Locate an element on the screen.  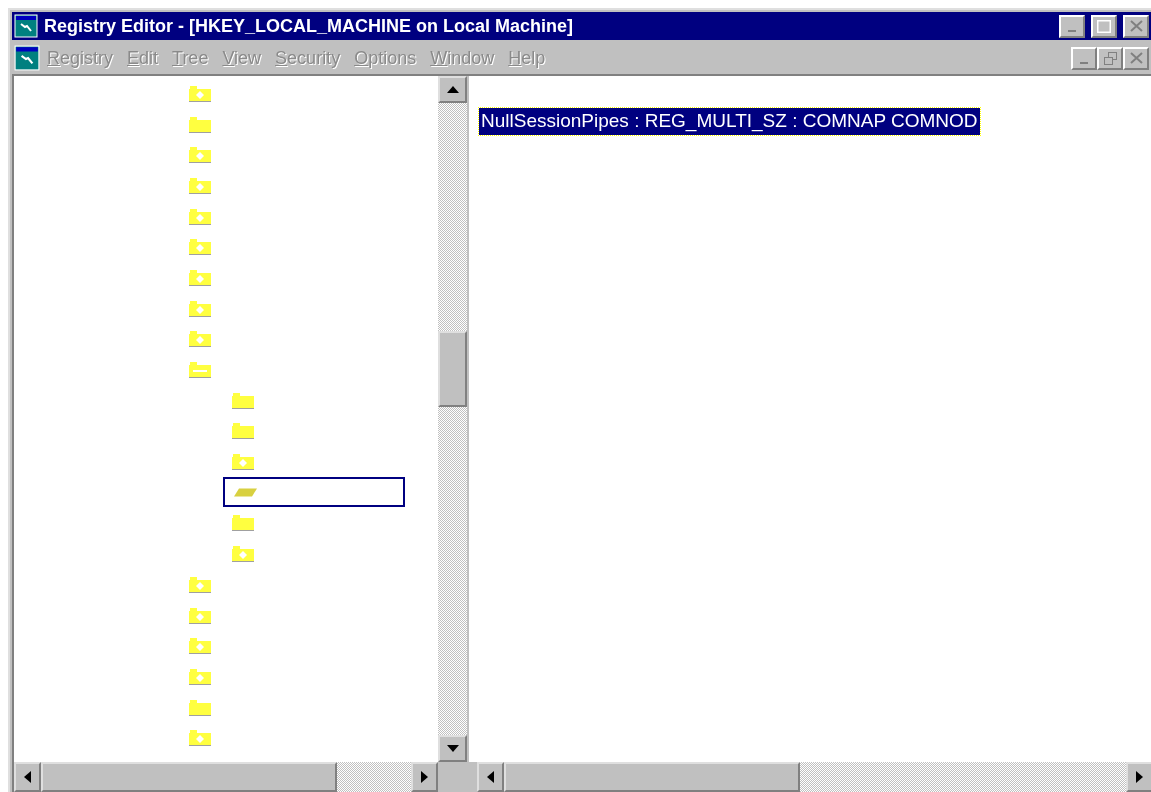
scroll-down-button is located at coordinates (452, 748).